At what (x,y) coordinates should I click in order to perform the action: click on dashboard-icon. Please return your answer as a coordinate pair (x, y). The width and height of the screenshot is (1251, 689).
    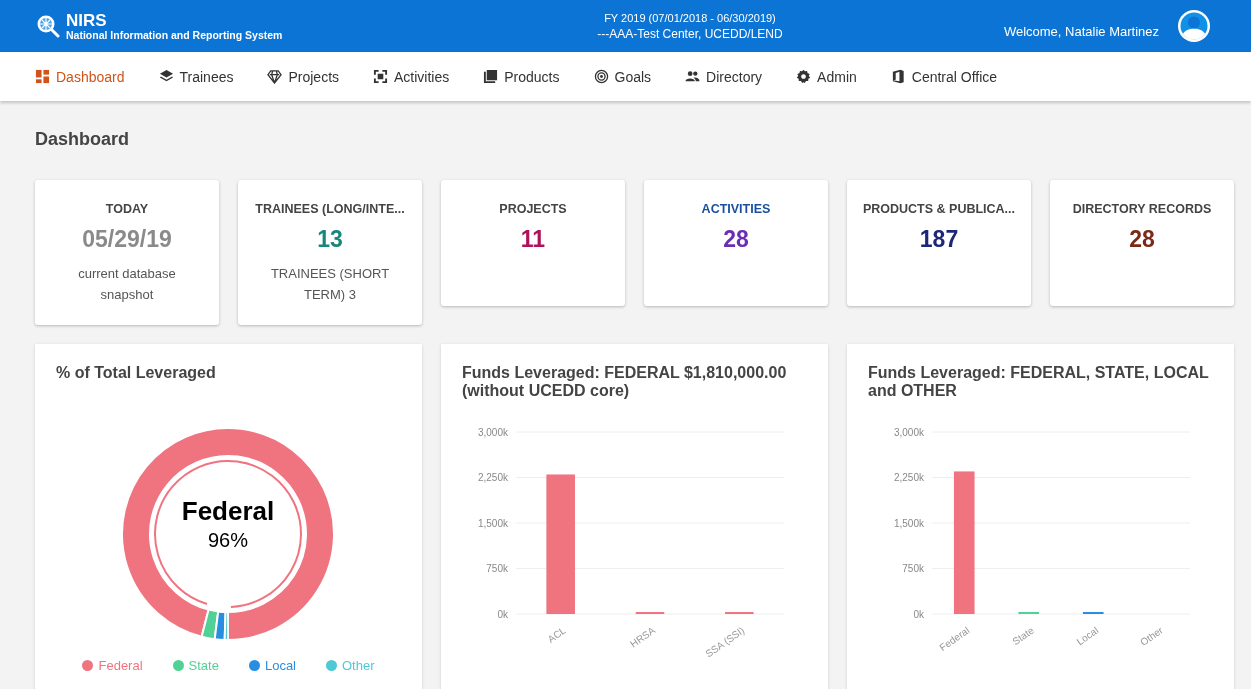
    Looking at the image, I should click on (42, 76).